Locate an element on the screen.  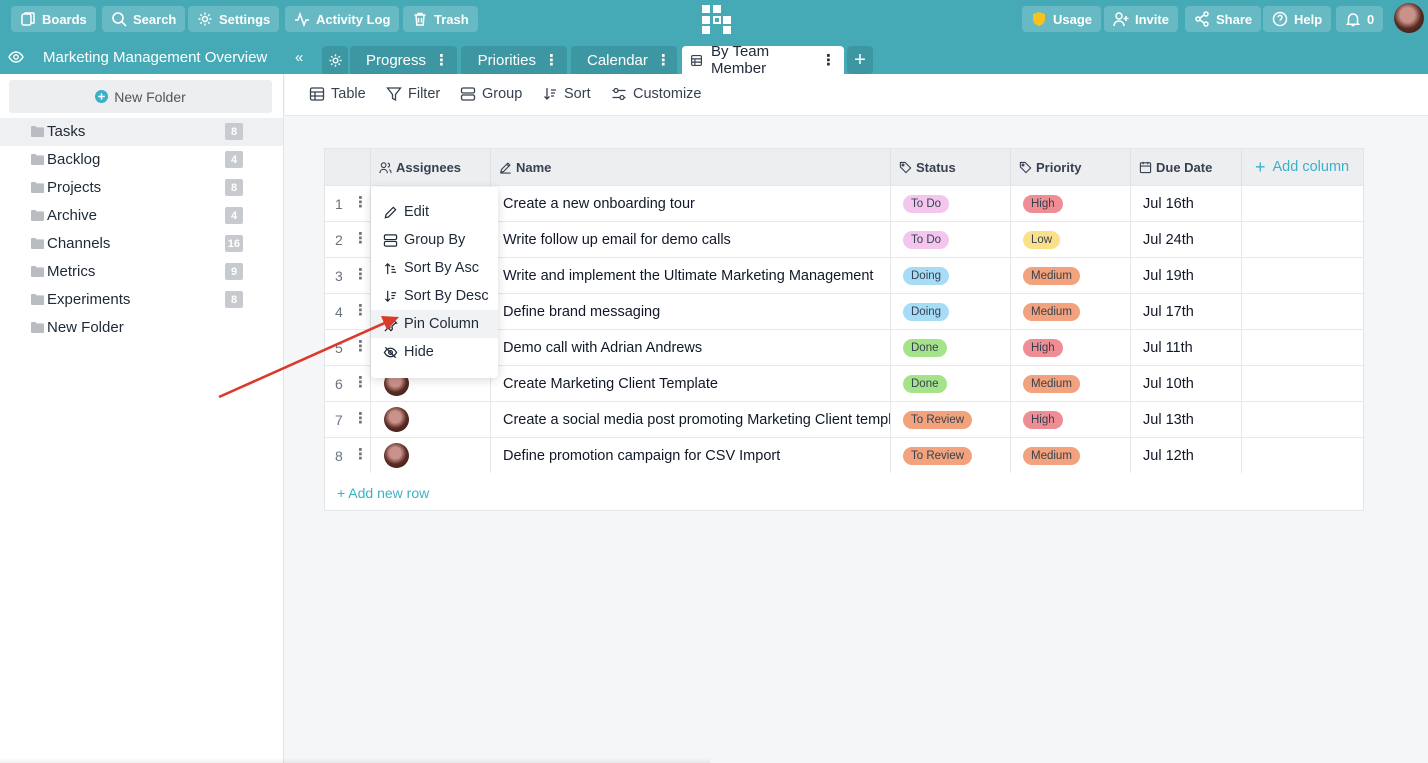
column-header-assignees: Assignees is located at coordinates (431, 167).